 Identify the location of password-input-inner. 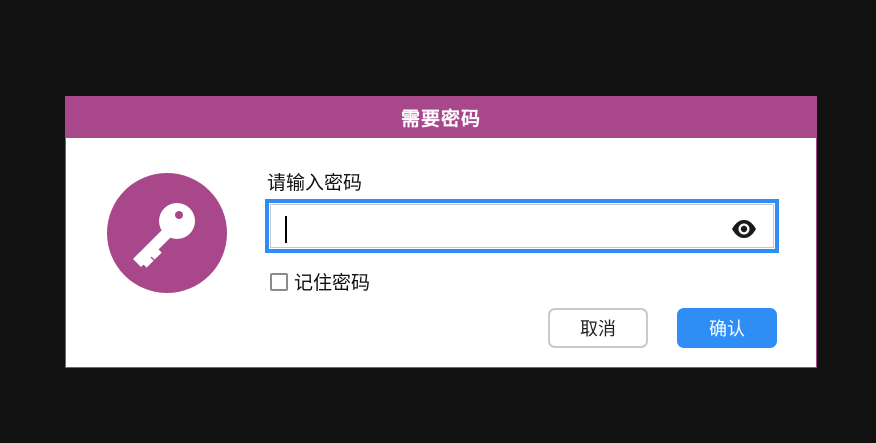
(522, 226).